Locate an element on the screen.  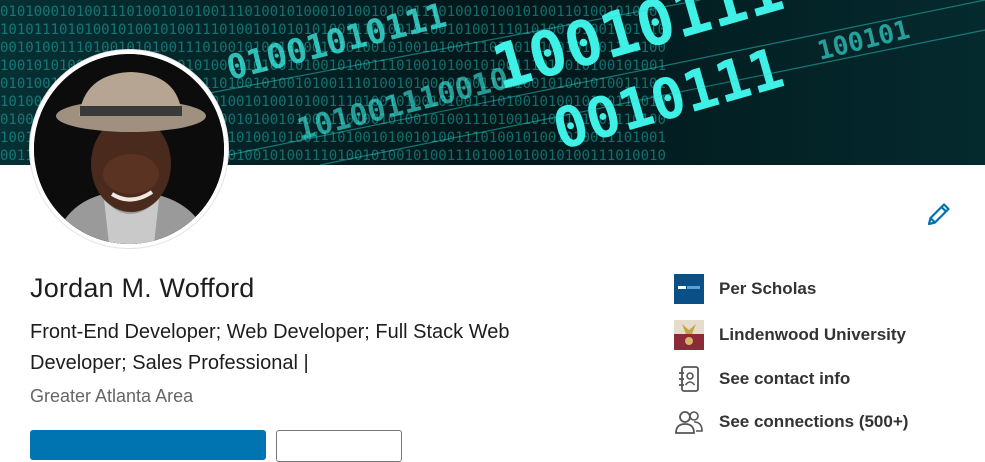
per-scholas-logo-icon is located at coordinates (689, 289).